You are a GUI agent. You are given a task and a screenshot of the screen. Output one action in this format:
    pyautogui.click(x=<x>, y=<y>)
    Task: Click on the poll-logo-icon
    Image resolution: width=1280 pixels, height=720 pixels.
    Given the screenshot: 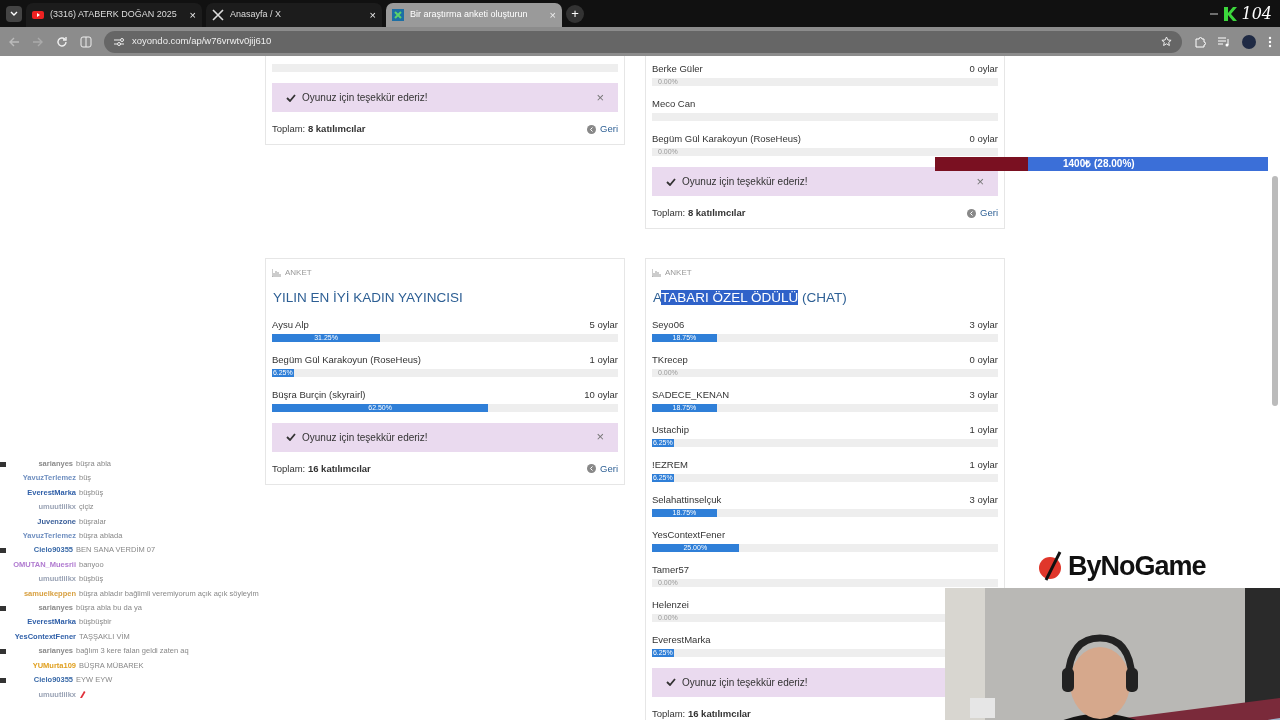 What is the action you would take?
    pyautogui.click(x=398, y=15)
    